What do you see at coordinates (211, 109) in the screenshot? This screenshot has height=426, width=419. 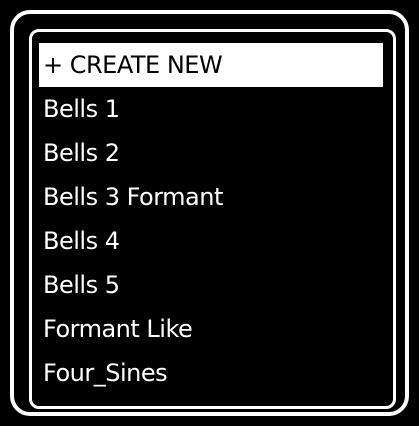 I see `preset-item-bells-1: Bells 1` at bounding box center [211, 109].